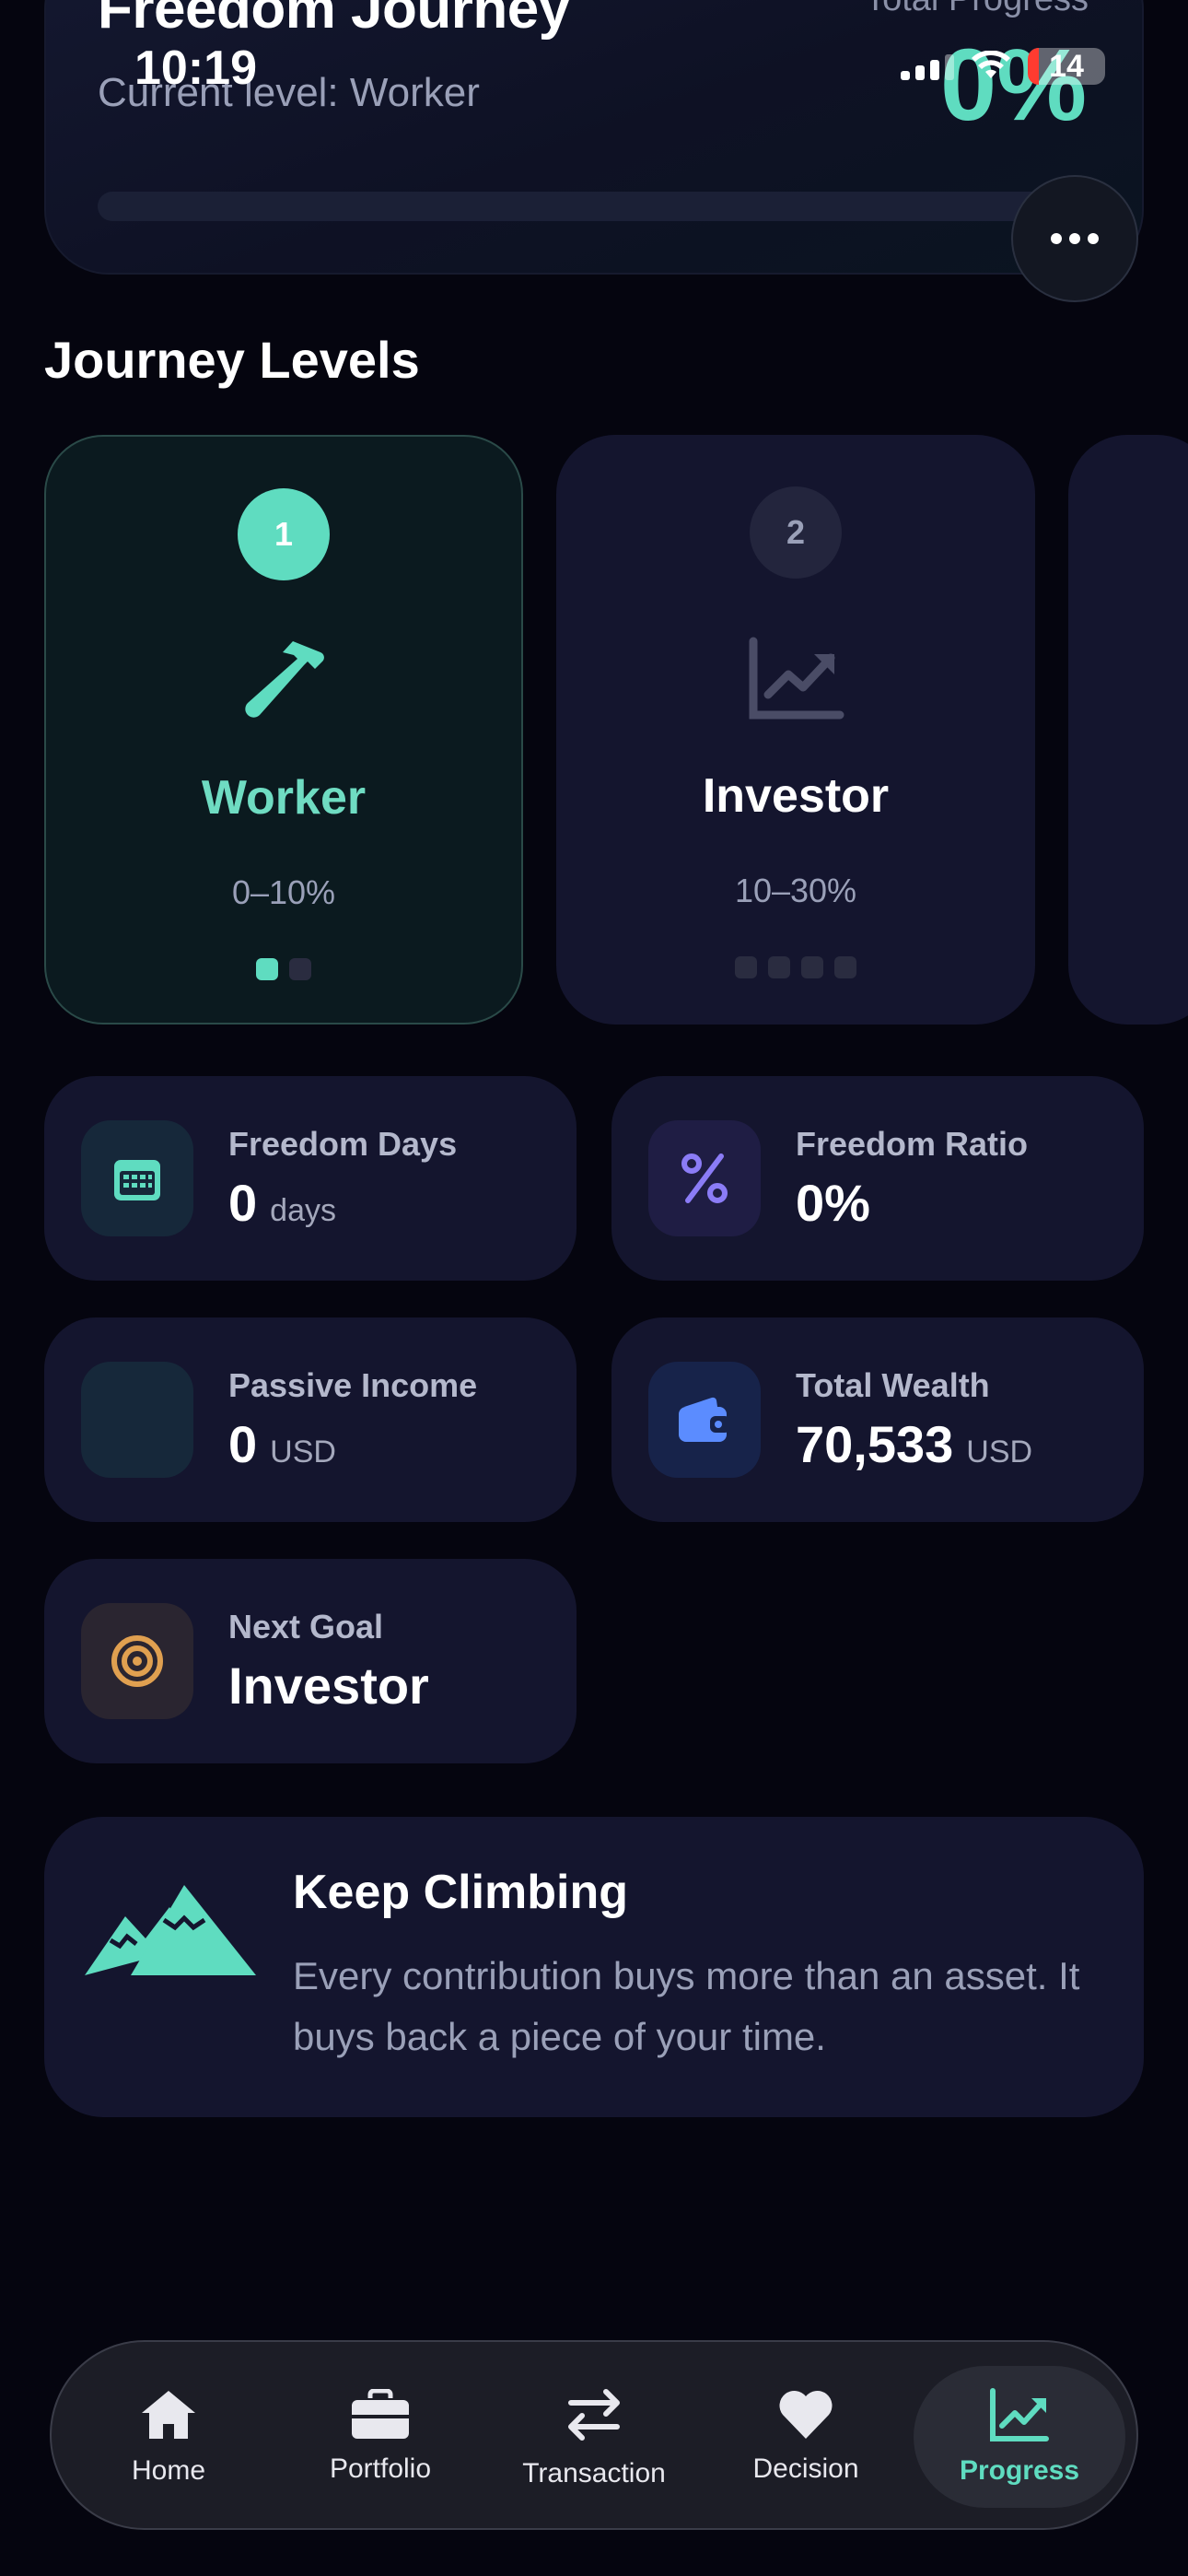 This screenshot has height=2576, width=1188. I want to click on transfer-icon, so click(594, 2415).